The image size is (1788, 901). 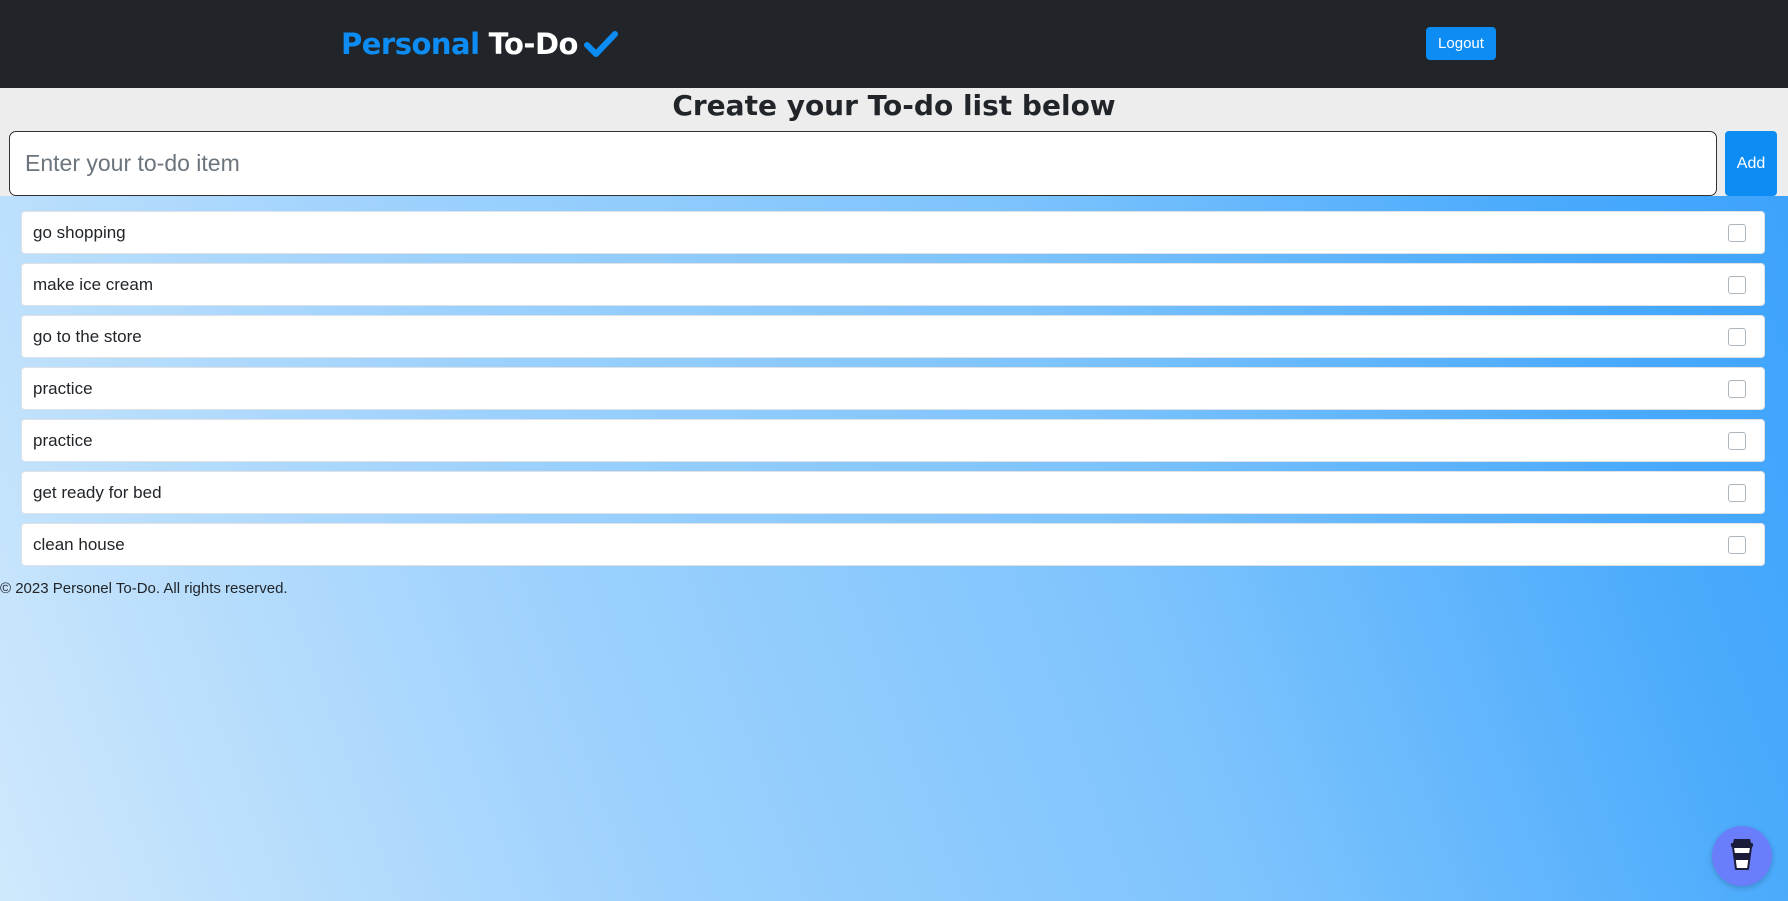 What do you see at coordinates (1751, 163) in the screenshot?
I see `add-button: Add` at bounding box center [1751, 163].